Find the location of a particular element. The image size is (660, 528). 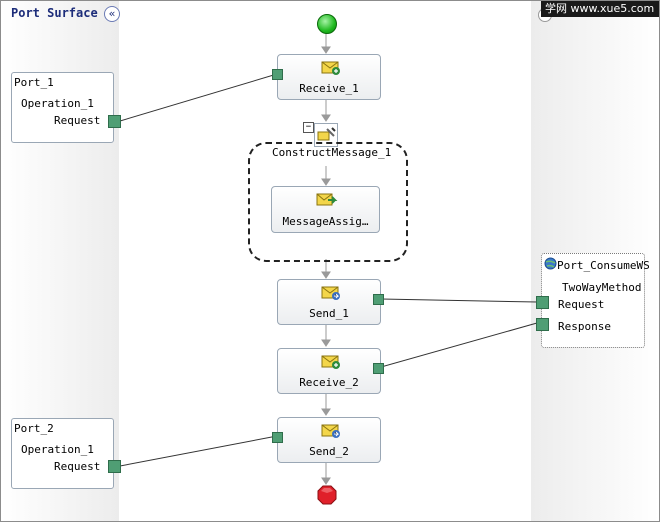

receive-1-port-connector is located at coordinates (277, 74).